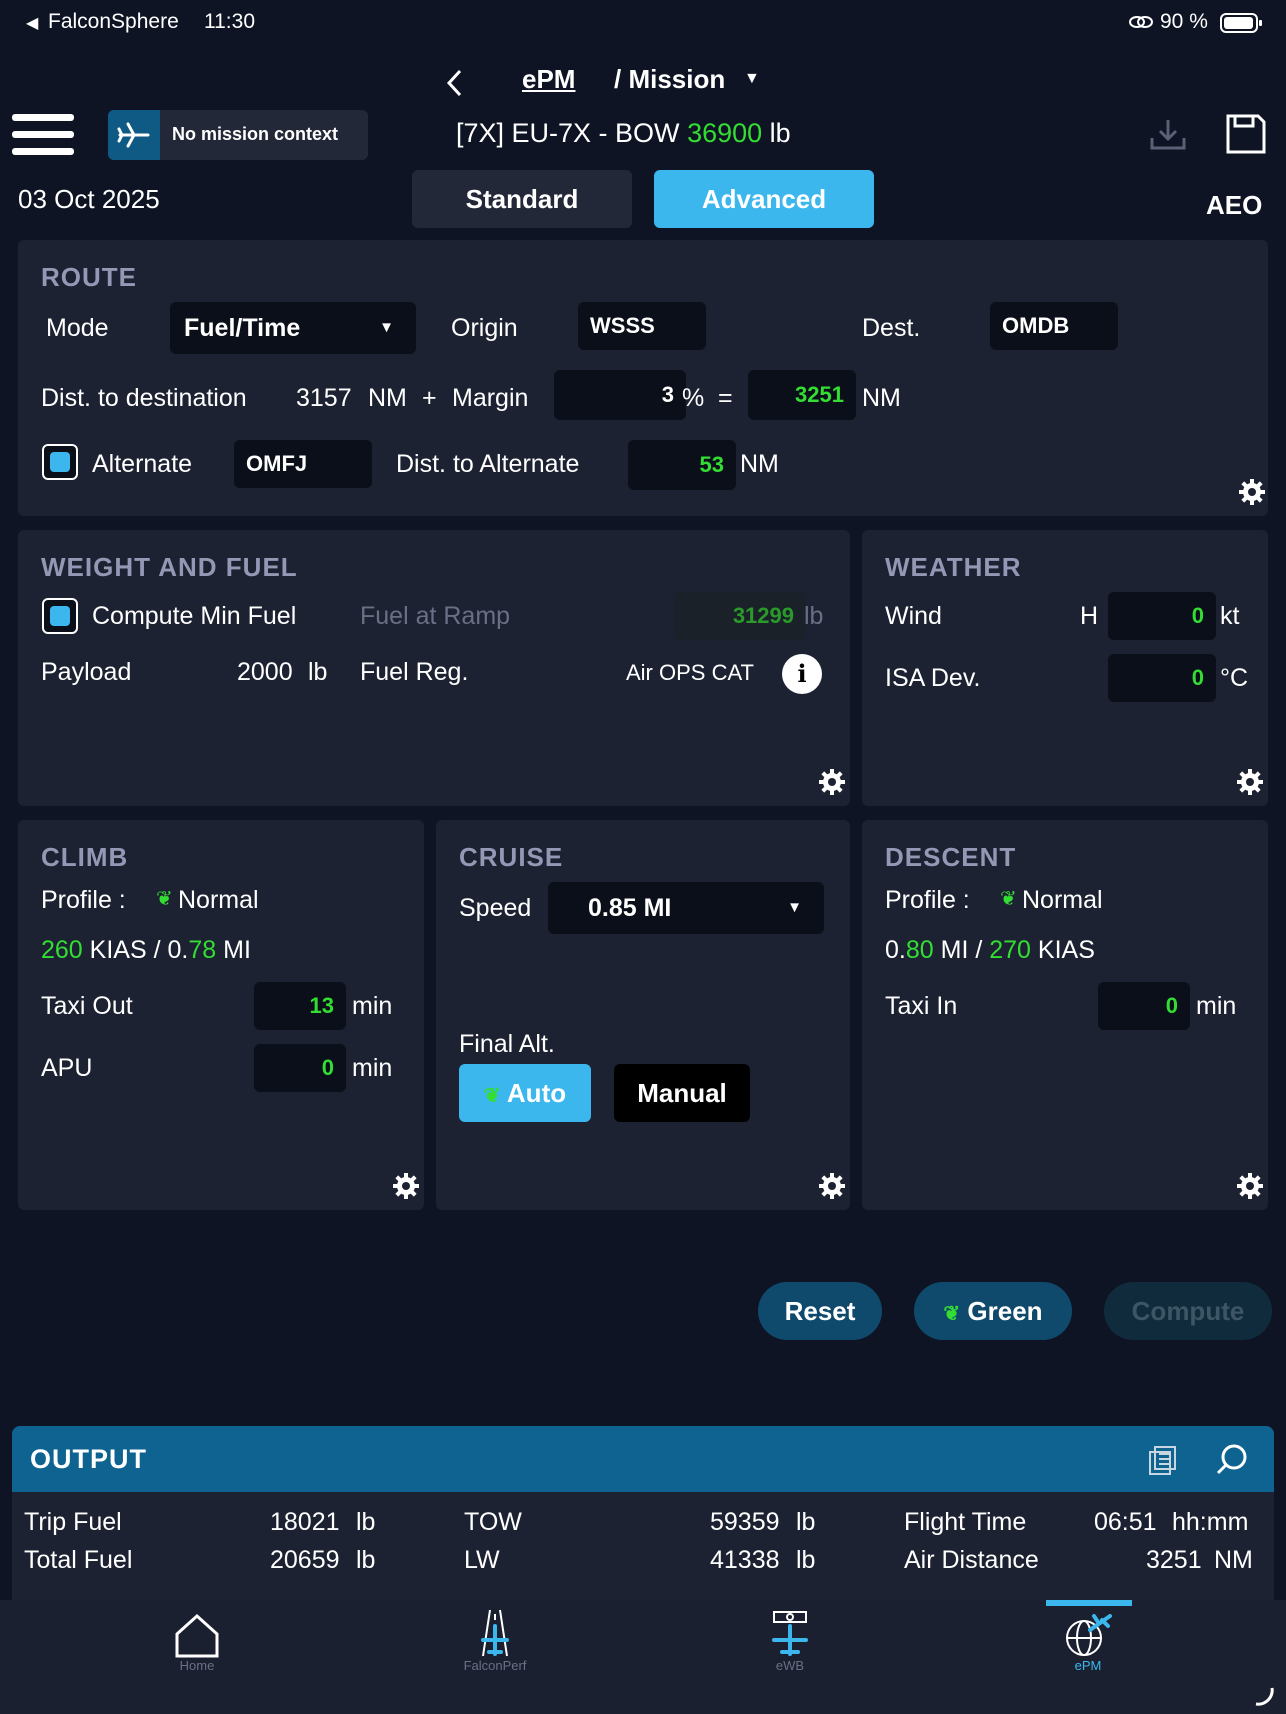 Image resolution: width=1286 pixels, height=1714 pixels. What do you see at coordinates (725, 133) in the screenshot?
I see `bow-value: 36900` at bounding box center [725, 133].